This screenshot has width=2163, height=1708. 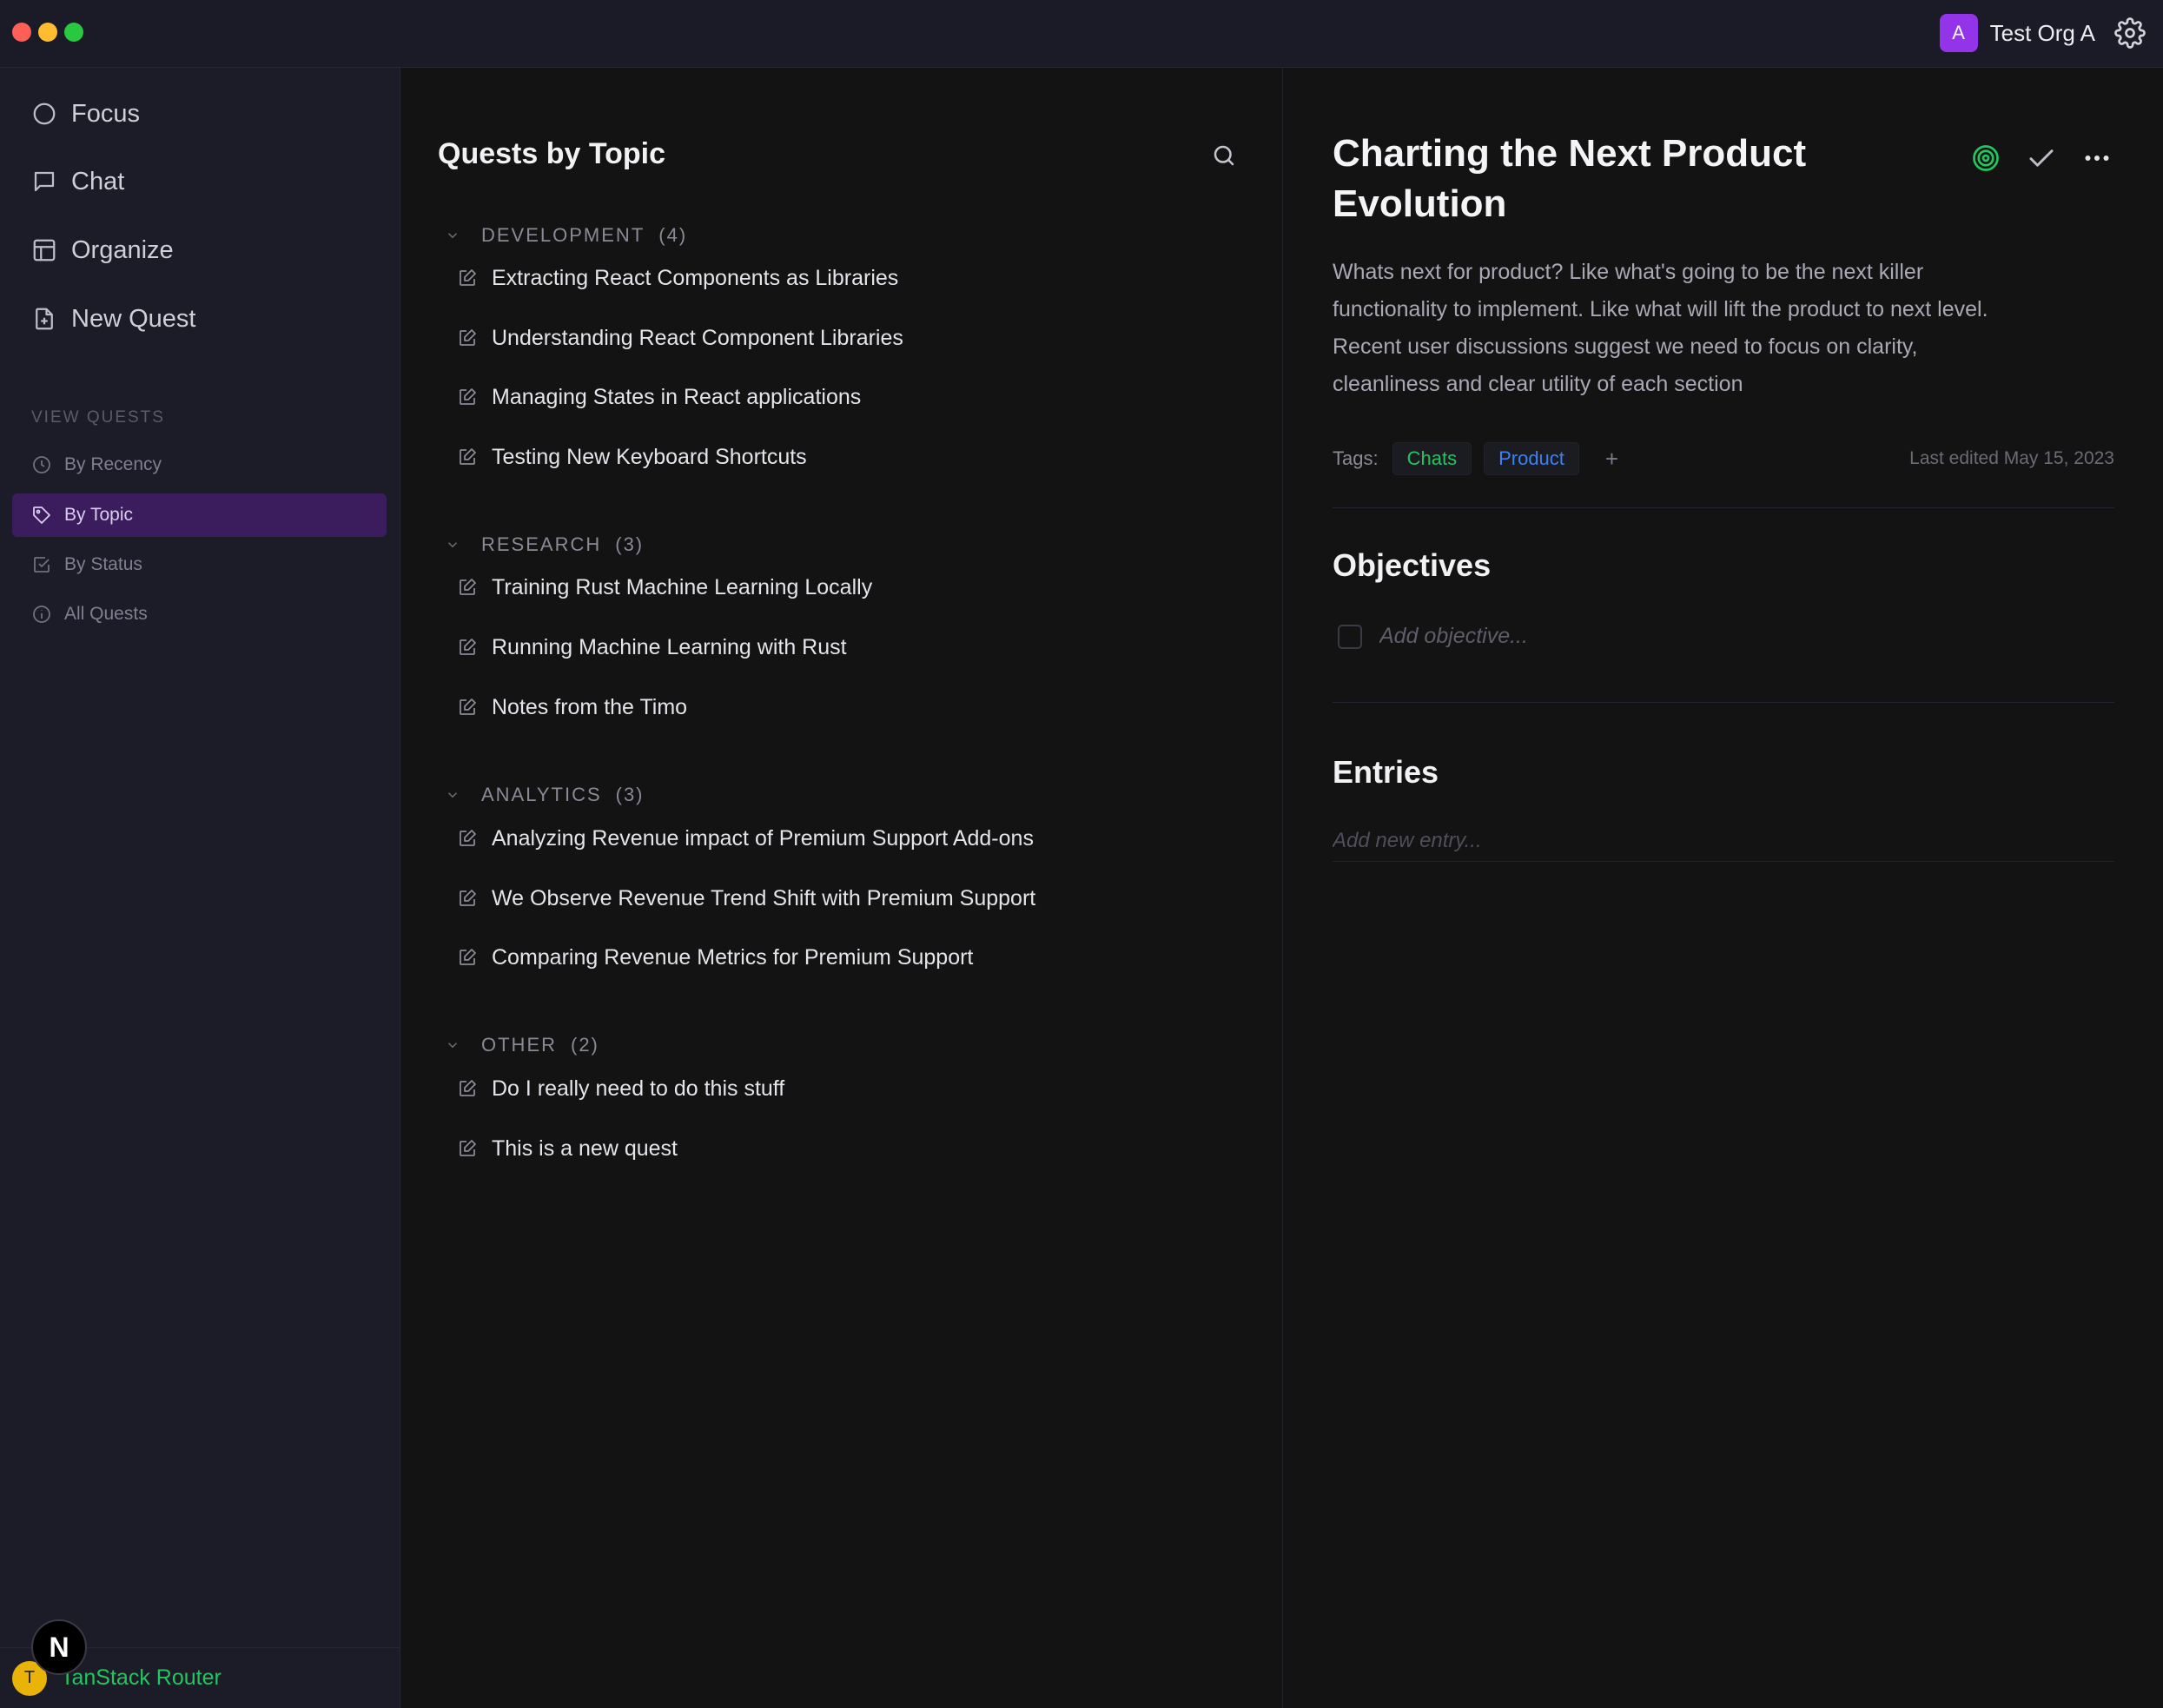 What do you see at coordinates (2130, 33) in the screenshot?
I see `gear-icon` at bounding box center [2130, 33].